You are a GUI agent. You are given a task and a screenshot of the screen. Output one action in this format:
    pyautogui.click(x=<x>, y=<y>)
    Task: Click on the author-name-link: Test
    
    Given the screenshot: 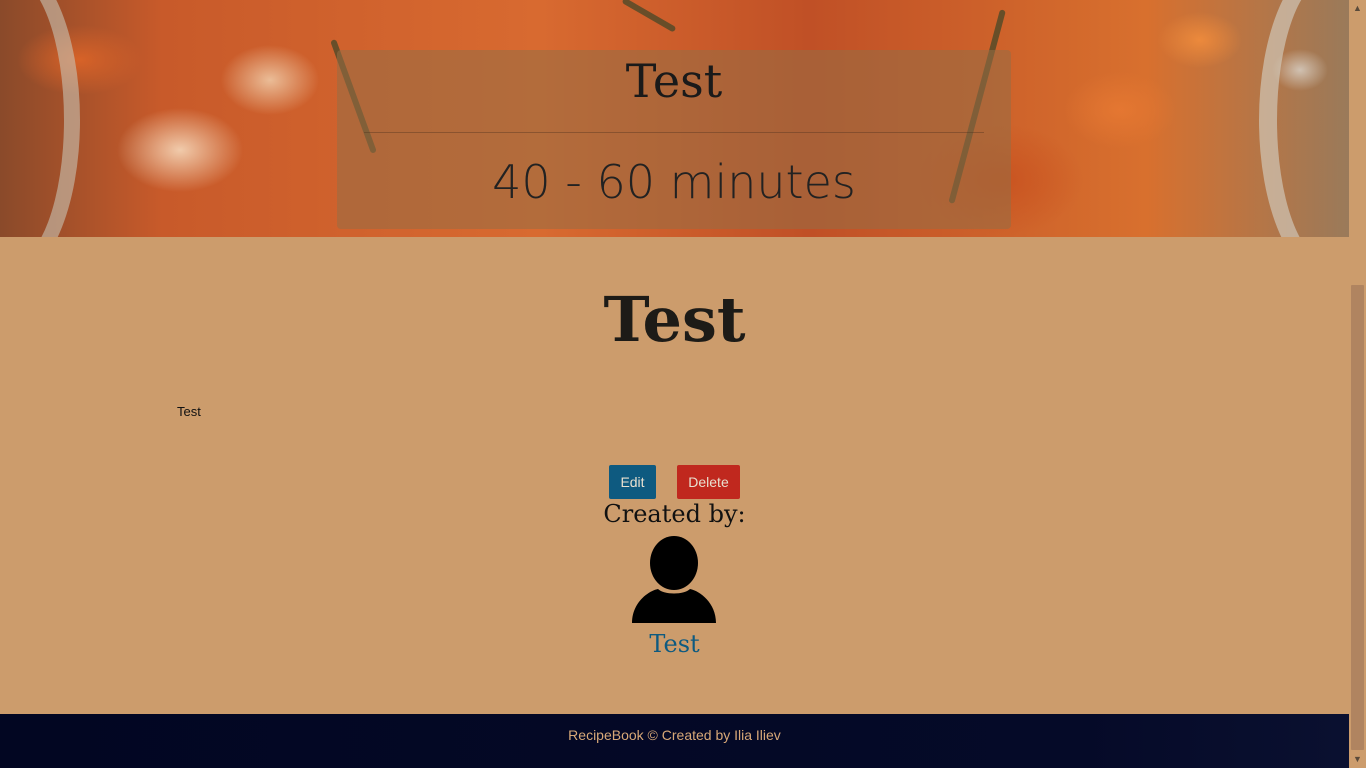 What is the action you would take?
    pyautogui.click(x=674, y=644)
    